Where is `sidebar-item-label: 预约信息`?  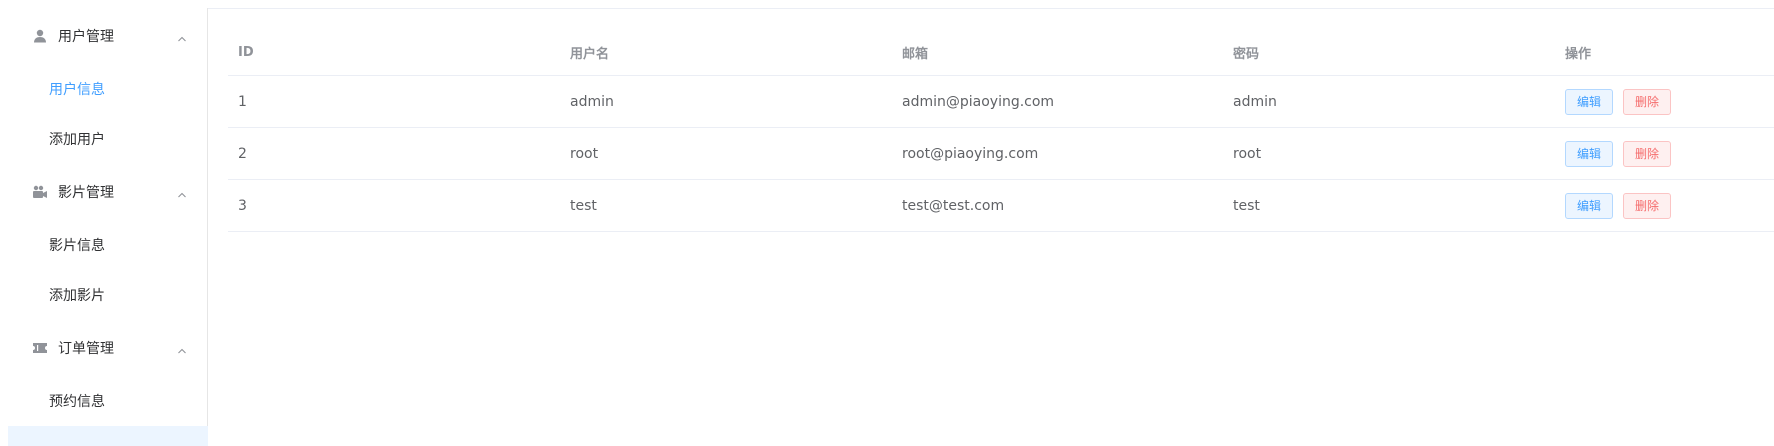
sidebar-item-label: 预约信息 is located at coordinates (77, 402).